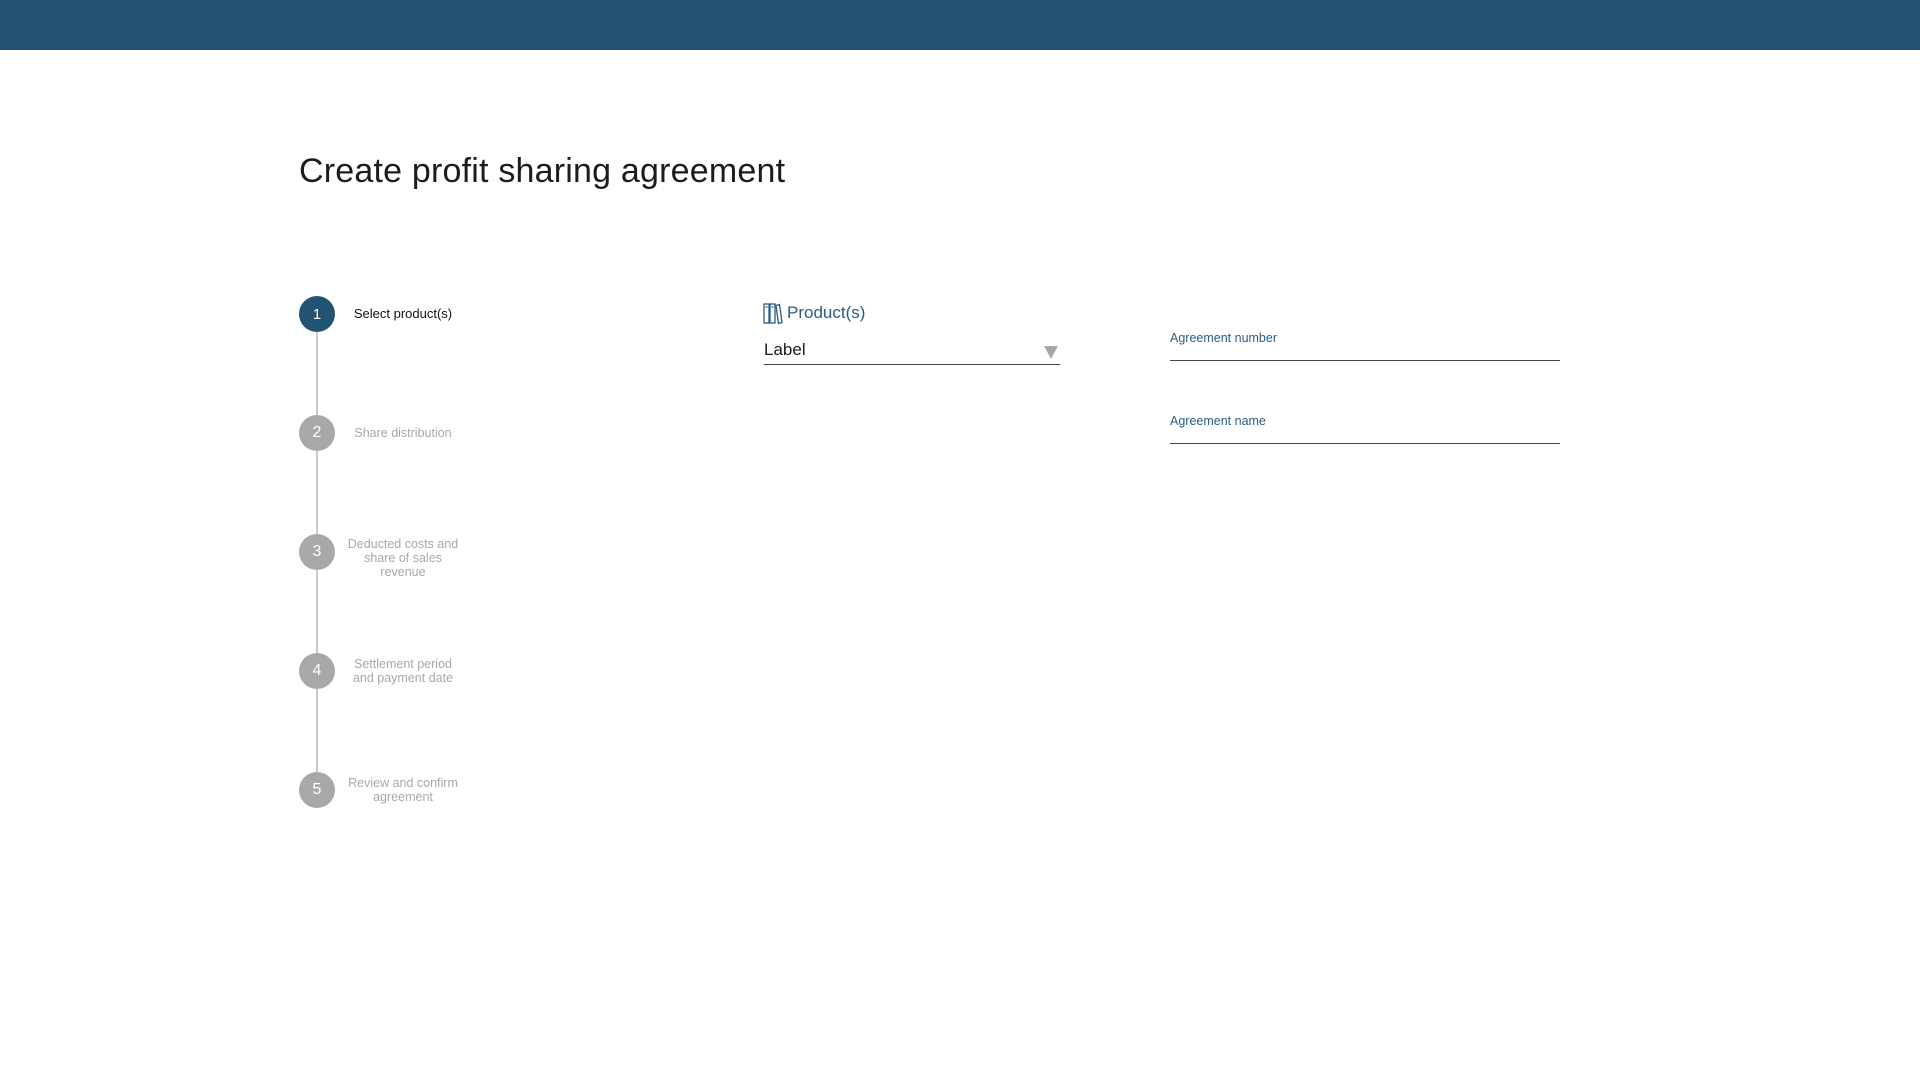 The width and height of the screenshot is (1920, 1080). I want to click on step-number: 4, so click(317, 671).